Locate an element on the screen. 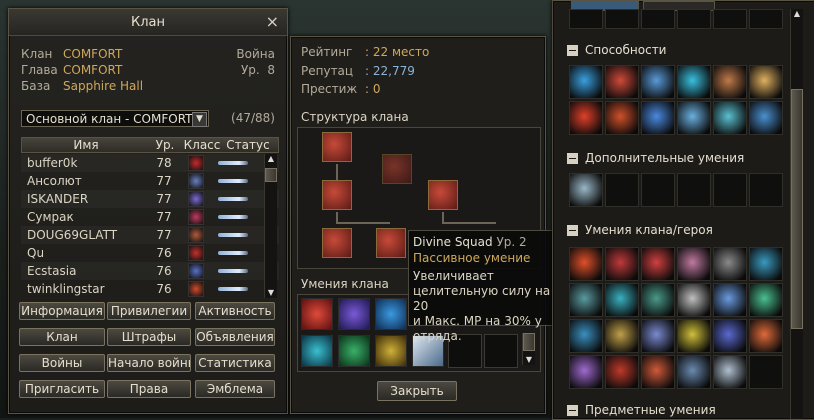 The height and width of the screenshot is (420, 814). clan-action-button: Привилегии is located at coordinates (149, 311).